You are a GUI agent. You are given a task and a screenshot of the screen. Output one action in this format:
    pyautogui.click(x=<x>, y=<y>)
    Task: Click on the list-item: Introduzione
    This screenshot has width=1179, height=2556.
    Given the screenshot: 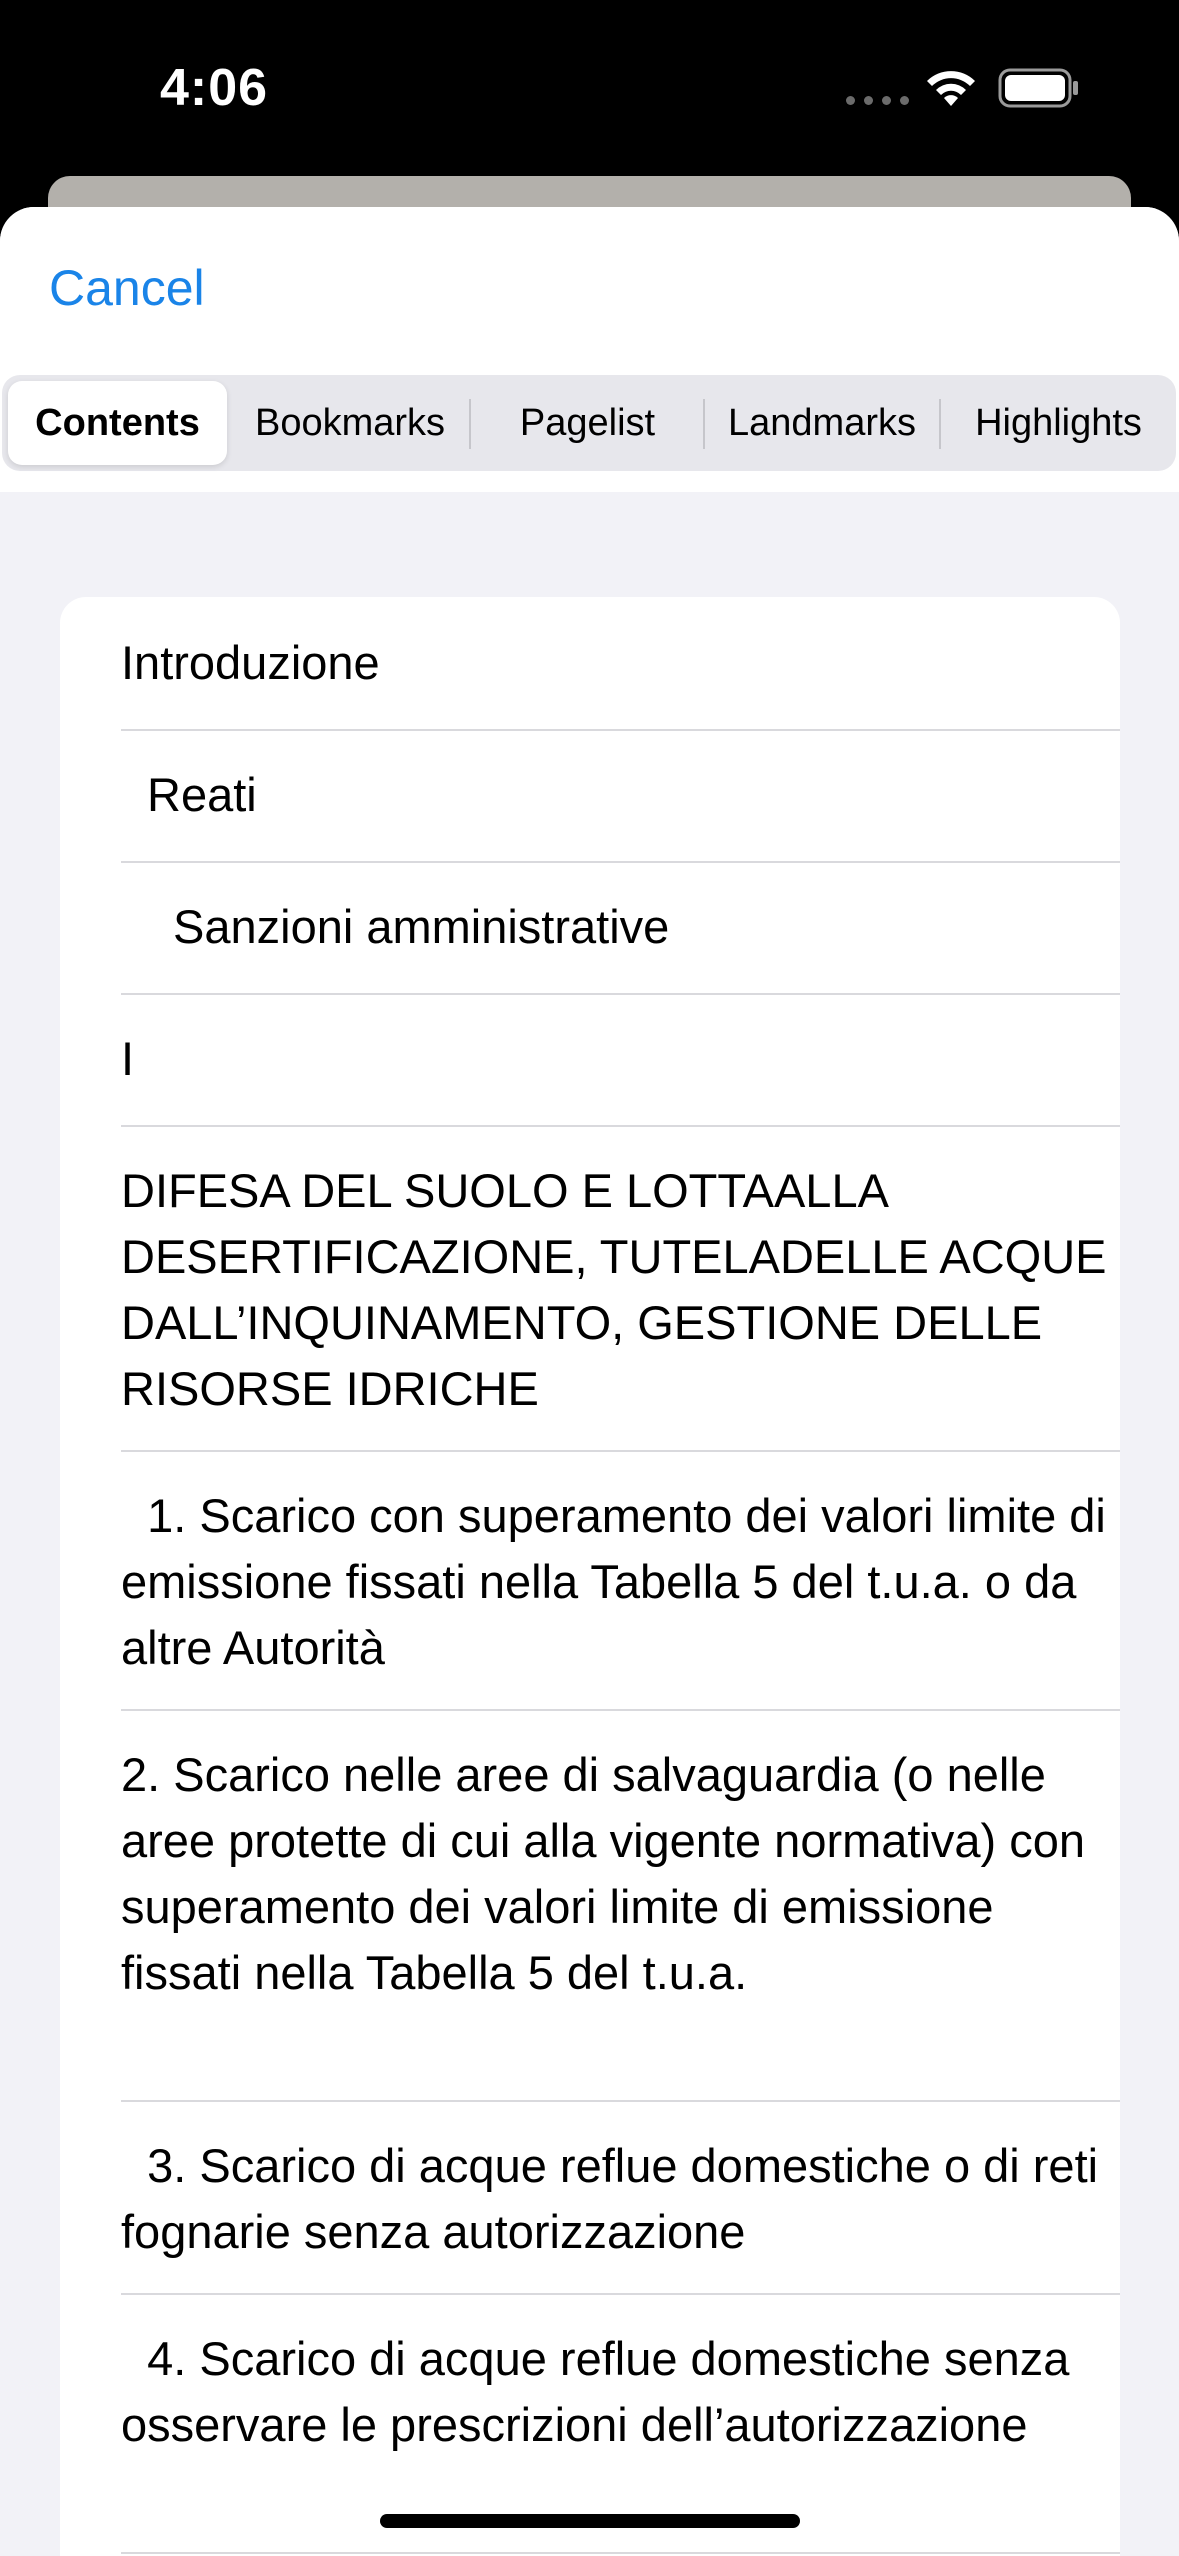 What is the action you would take?
    pyautogui.click(x=620, y=663)
    